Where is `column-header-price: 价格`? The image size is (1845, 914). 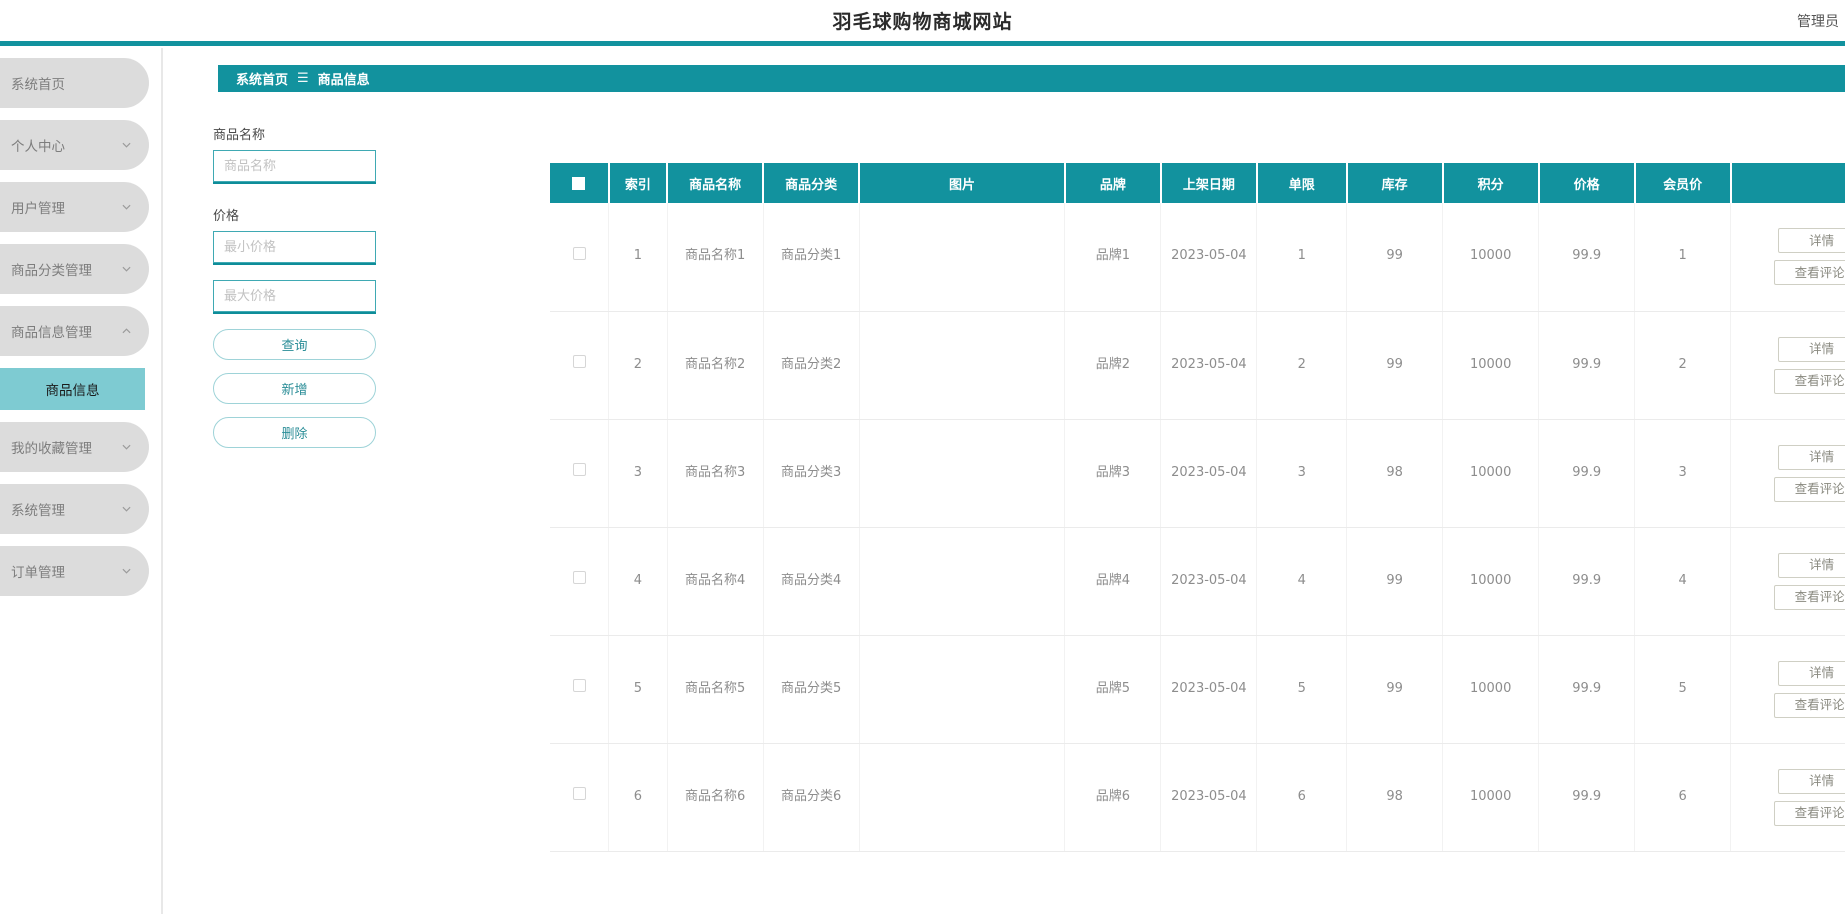
column-header-price: 价格 is located at coordinates (1587, 183).